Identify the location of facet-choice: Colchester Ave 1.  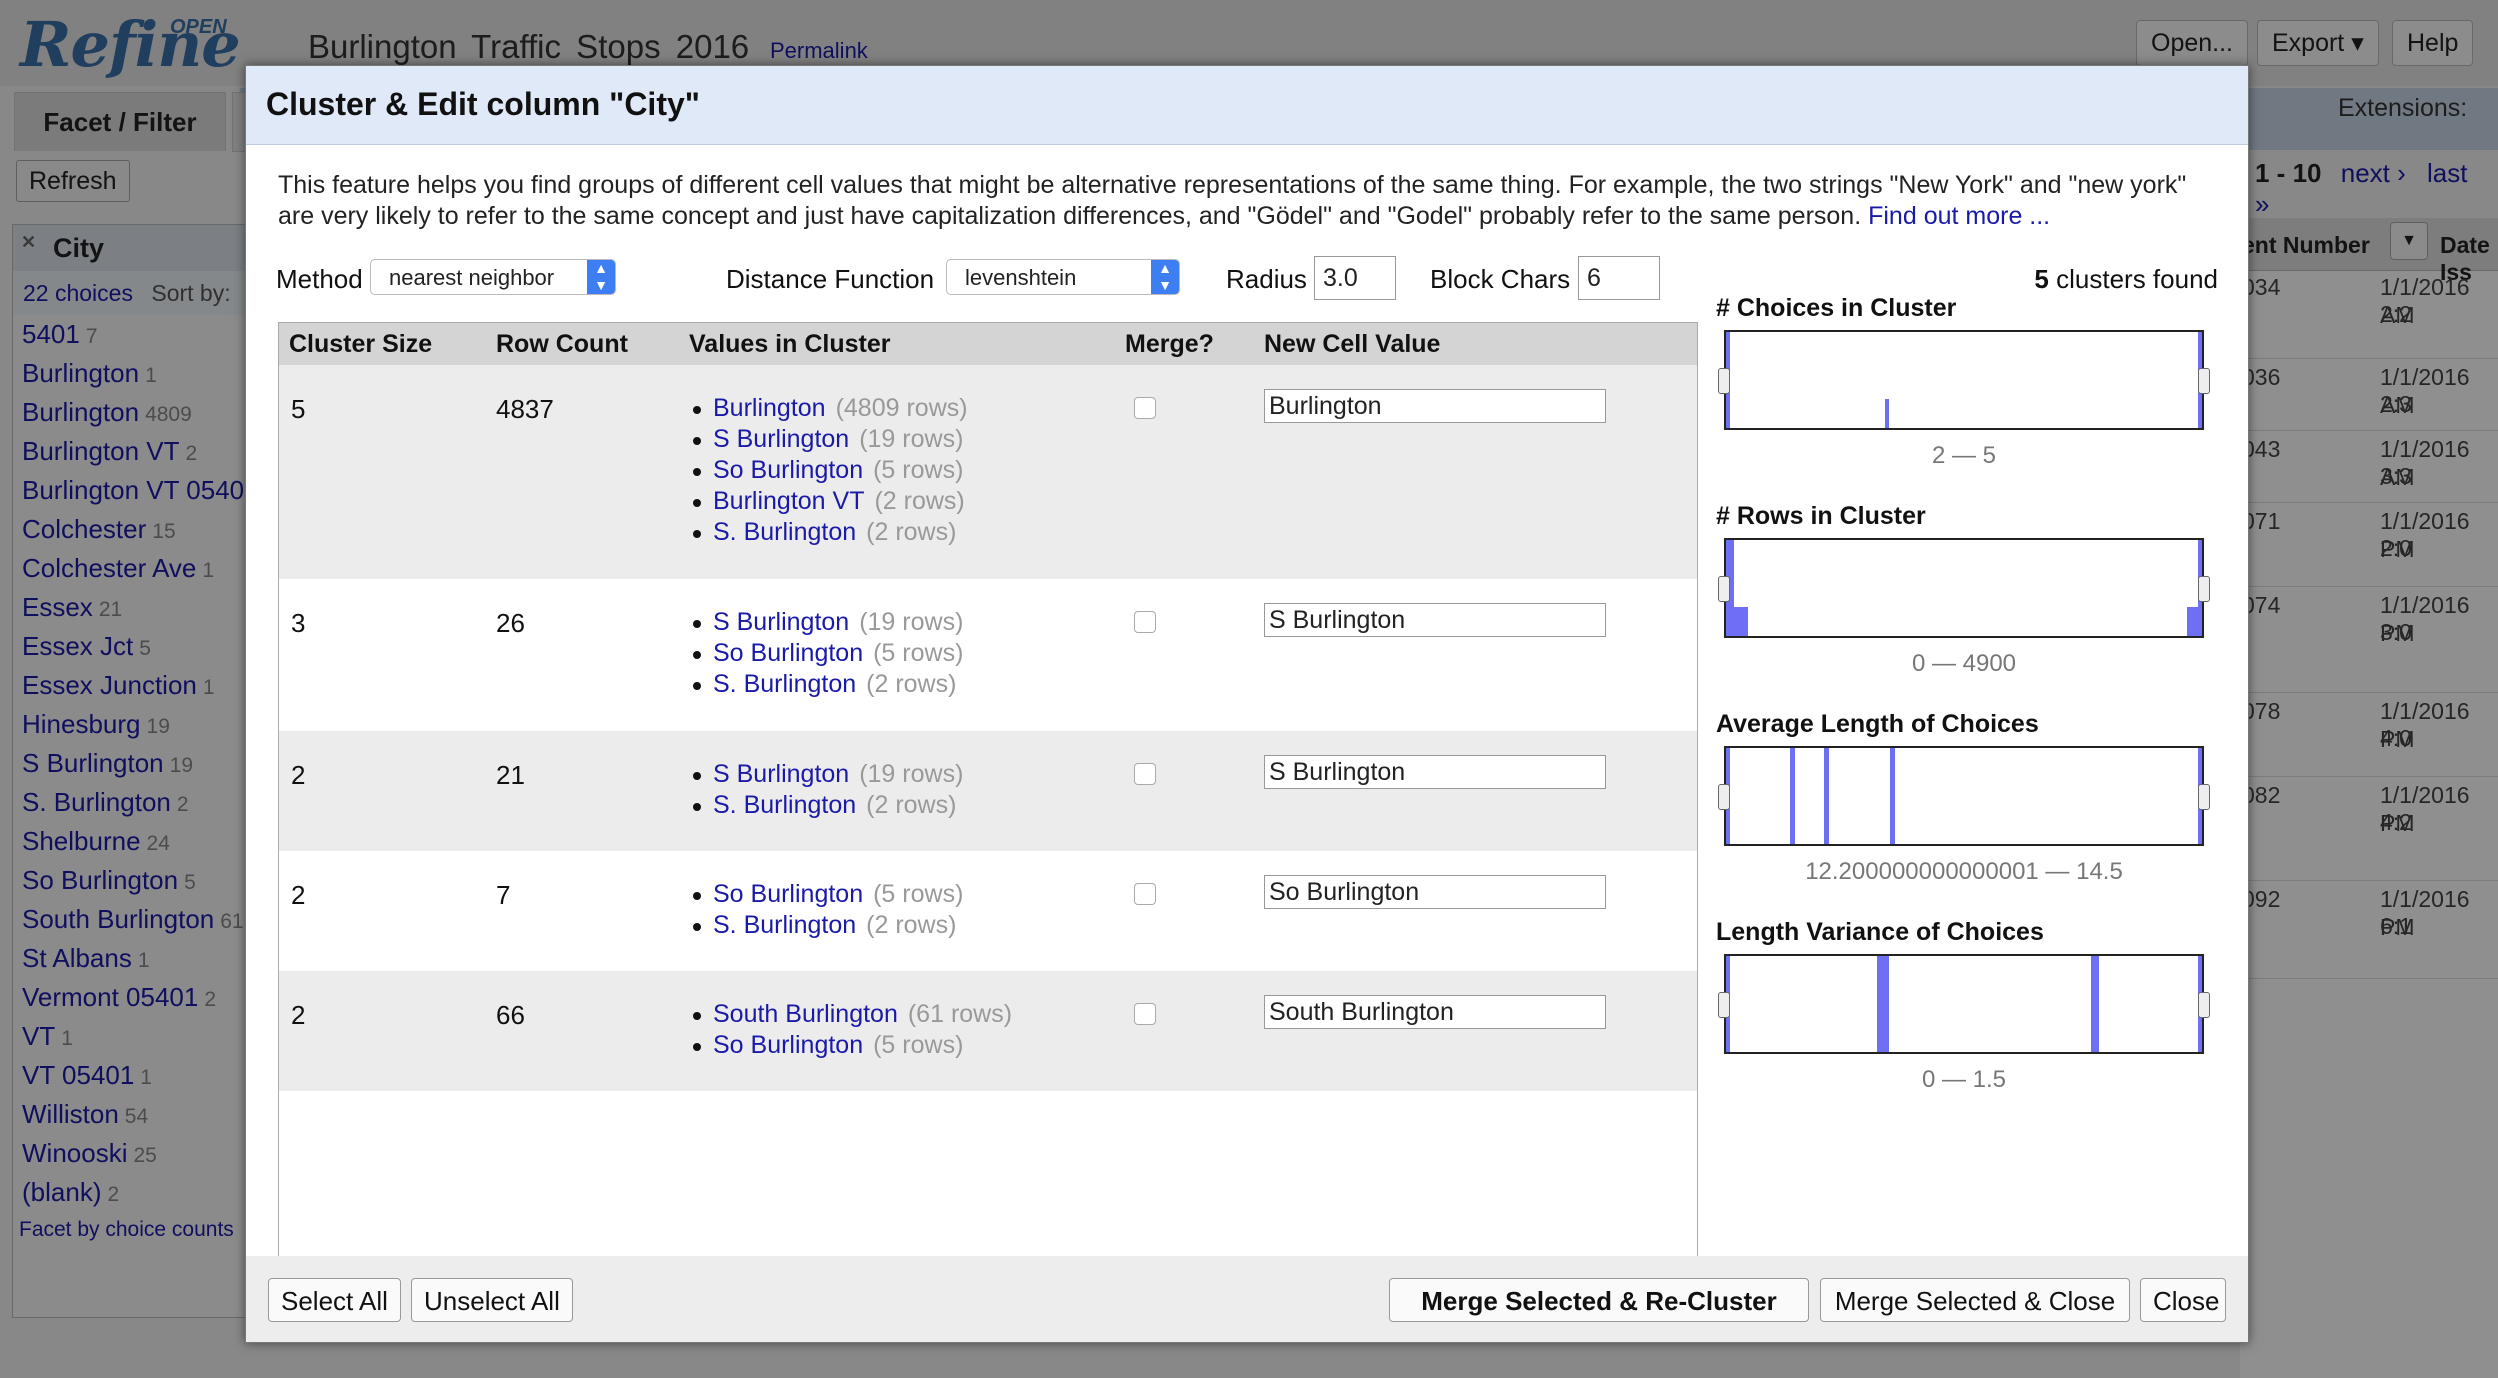
(133, 568).